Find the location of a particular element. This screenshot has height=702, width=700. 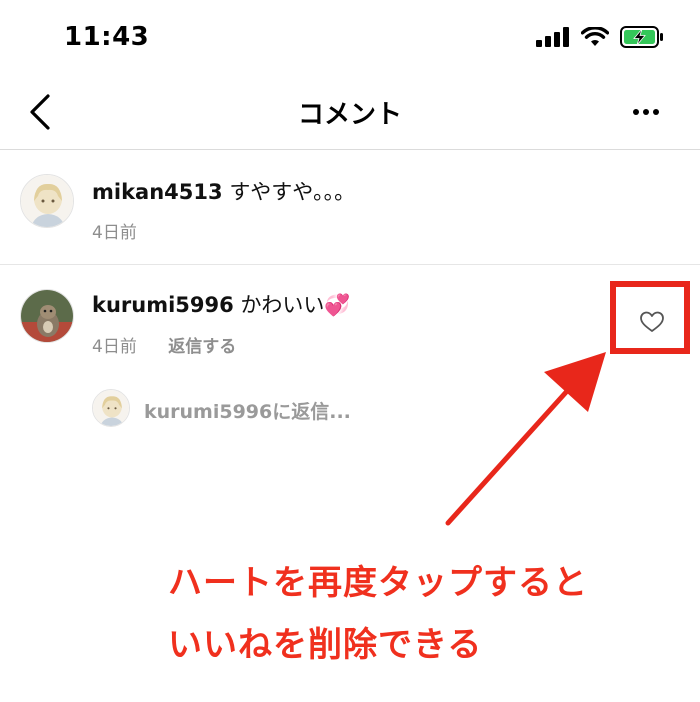

more-horizontal-icon is located at coordinates (636, 112).